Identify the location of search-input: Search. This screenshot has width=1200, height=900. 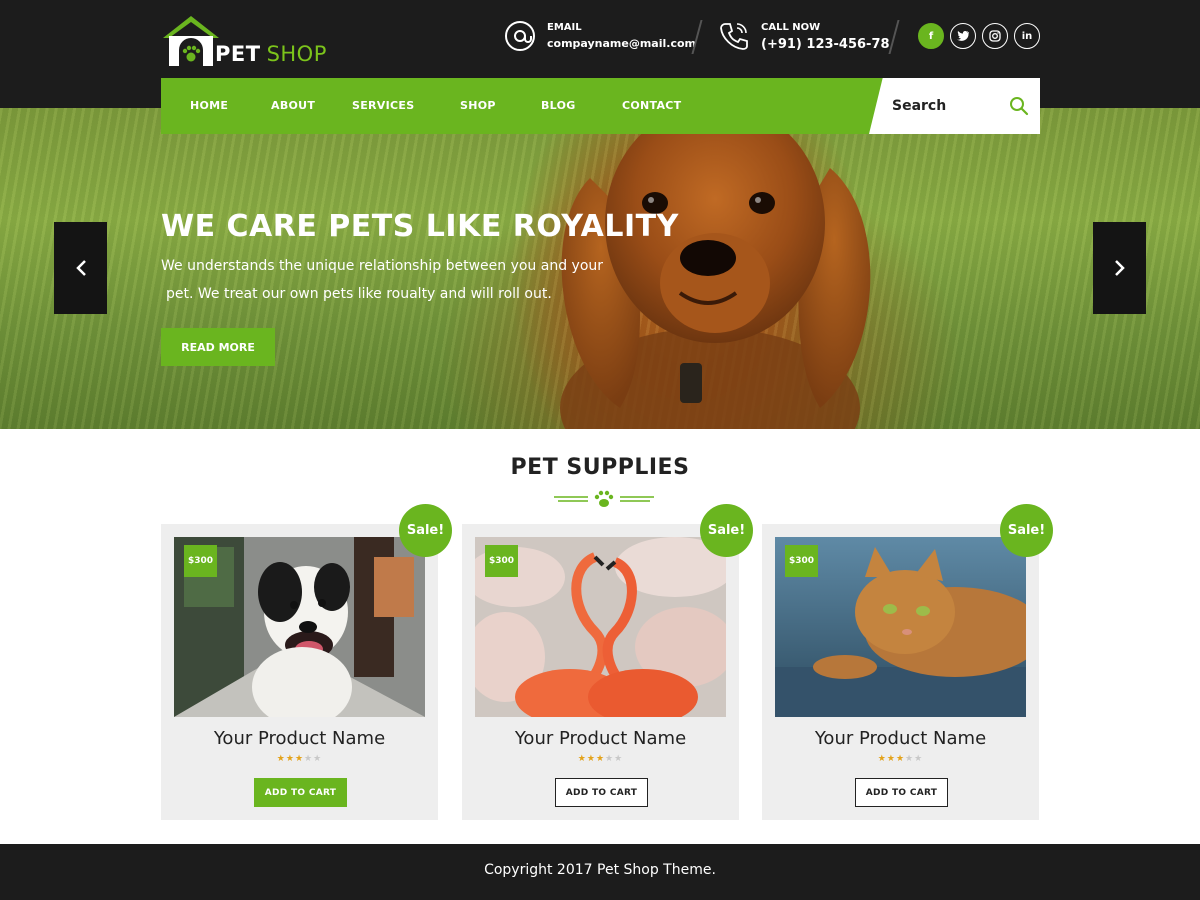
(954, 106).